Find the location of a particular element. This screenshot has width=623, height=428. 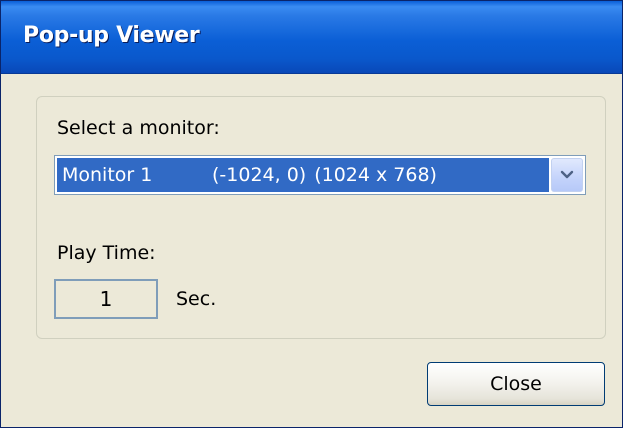

close-button: Close is located at coordinates (516, 384).